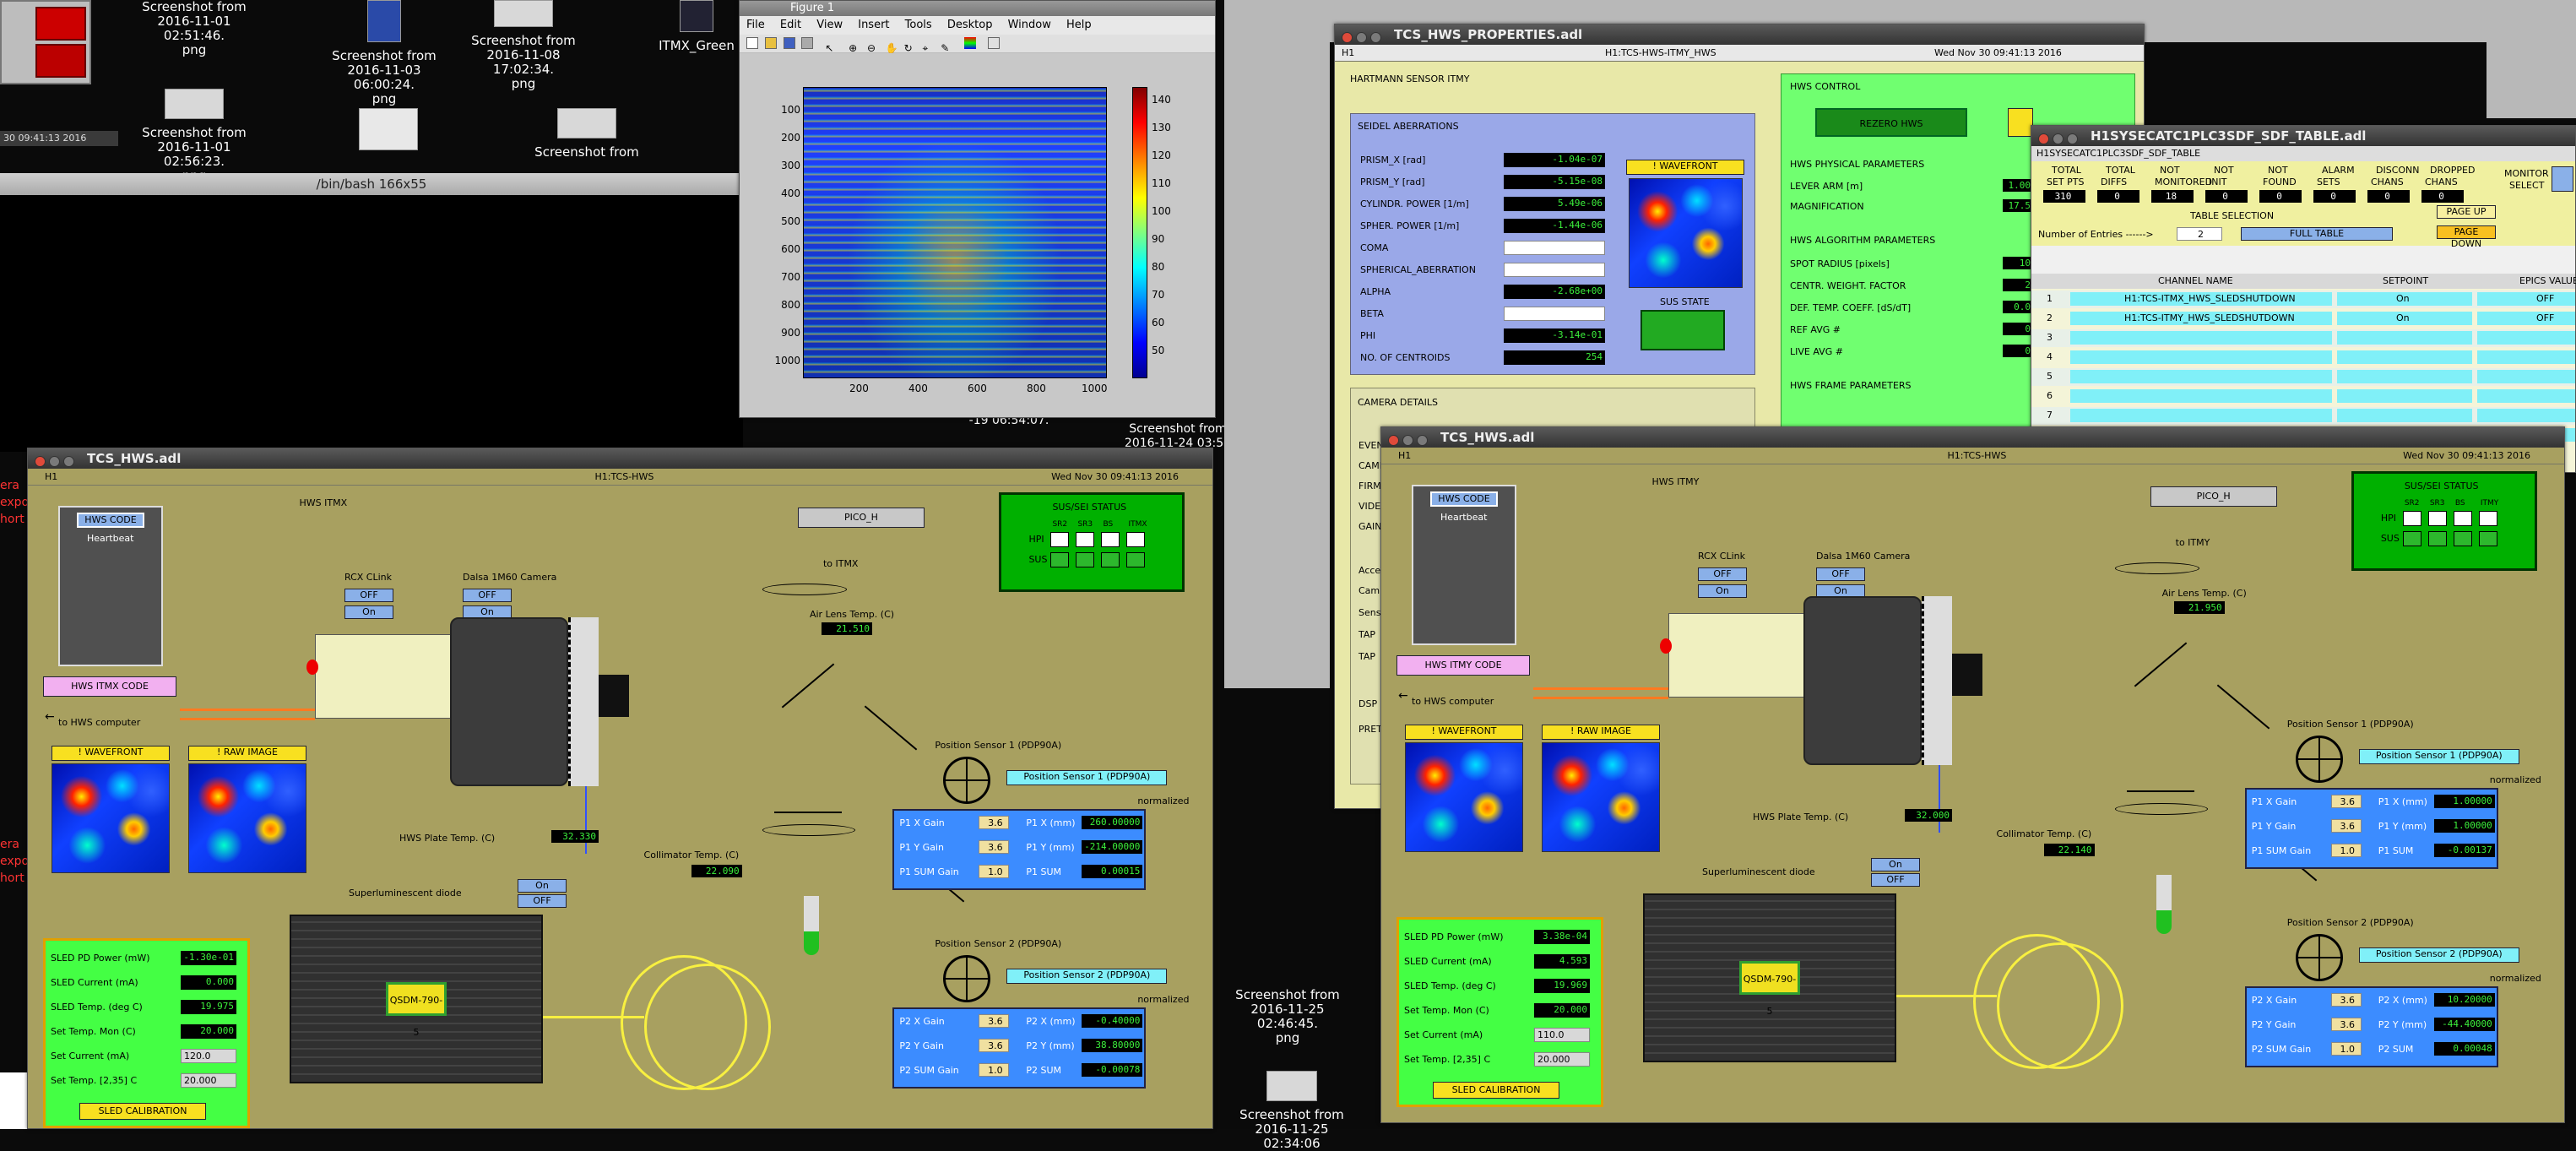  I want to click on desktop-icon-screenshot: Screenshot from 2016-11-08 17:02:34. png, so click(523, 45).